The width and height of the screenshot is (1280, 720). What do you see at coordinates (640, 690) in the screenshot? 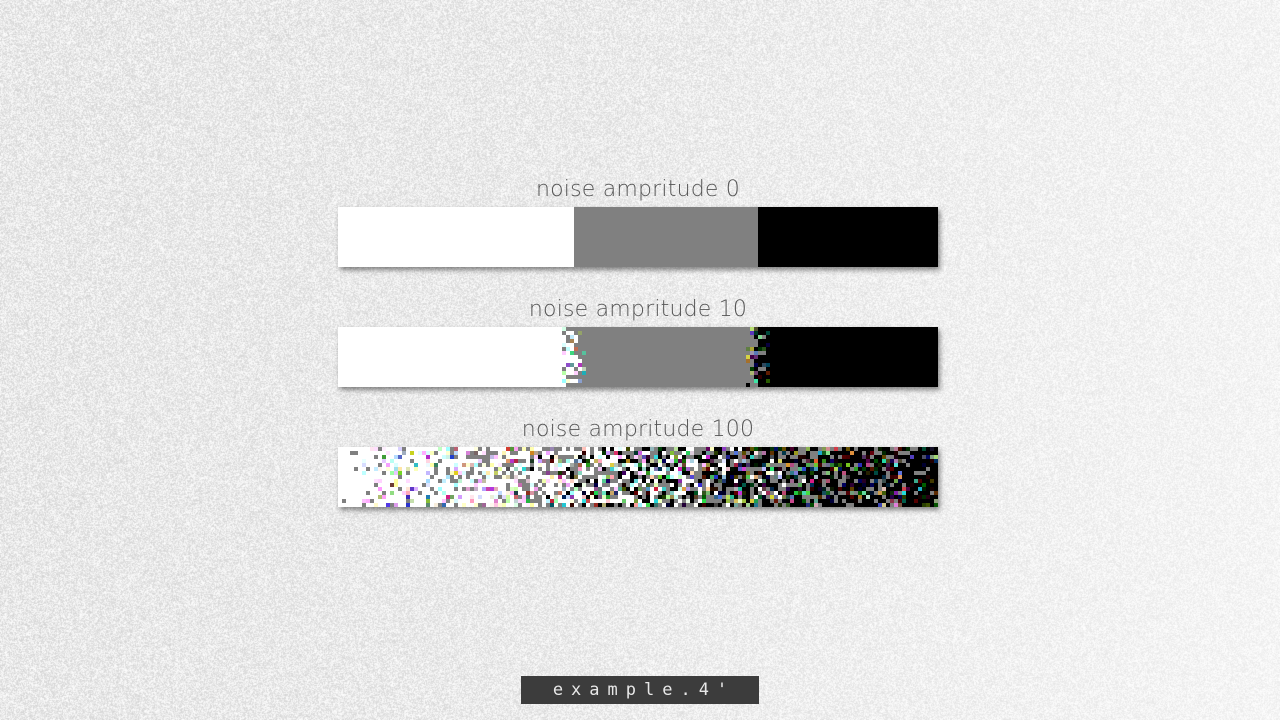
I see `example-badge: example.4'` at bounding box center [640, 690].